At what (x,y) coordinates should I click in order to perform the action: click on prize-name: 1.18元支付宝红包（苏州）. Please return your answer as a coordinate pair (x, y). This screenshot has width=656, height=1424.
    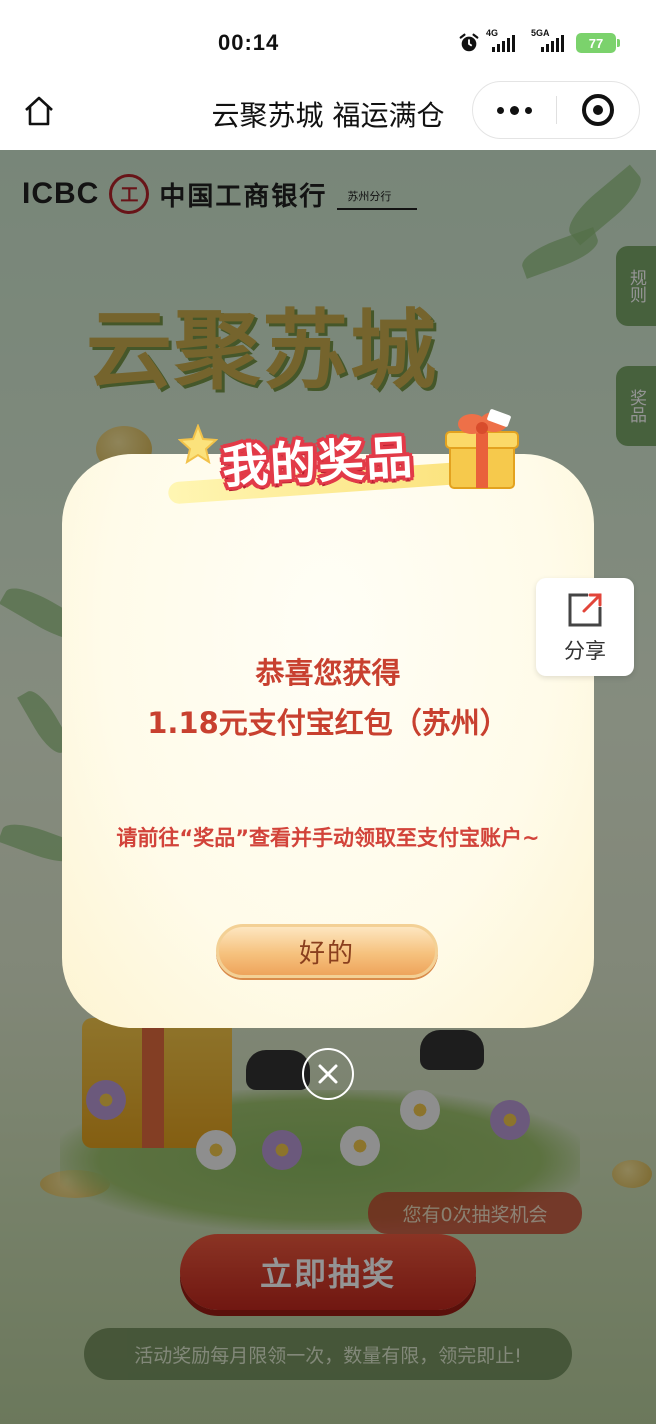
    Looking at the image, I should click on (328, 723).